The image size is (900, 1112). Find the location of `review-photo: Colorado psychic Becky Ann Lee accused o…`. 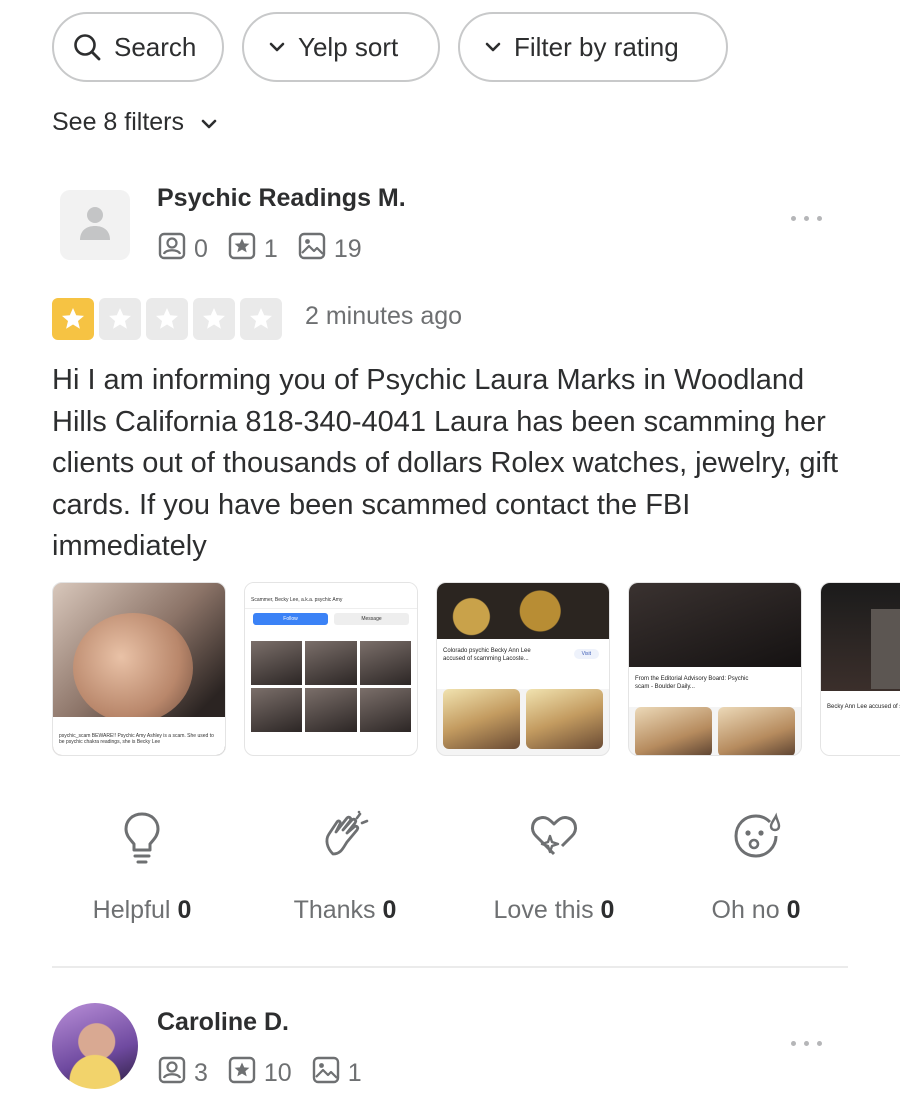

review-photo: Colorado psychic Becky Ann Lee accused o… is located at coordinates (523, 669).